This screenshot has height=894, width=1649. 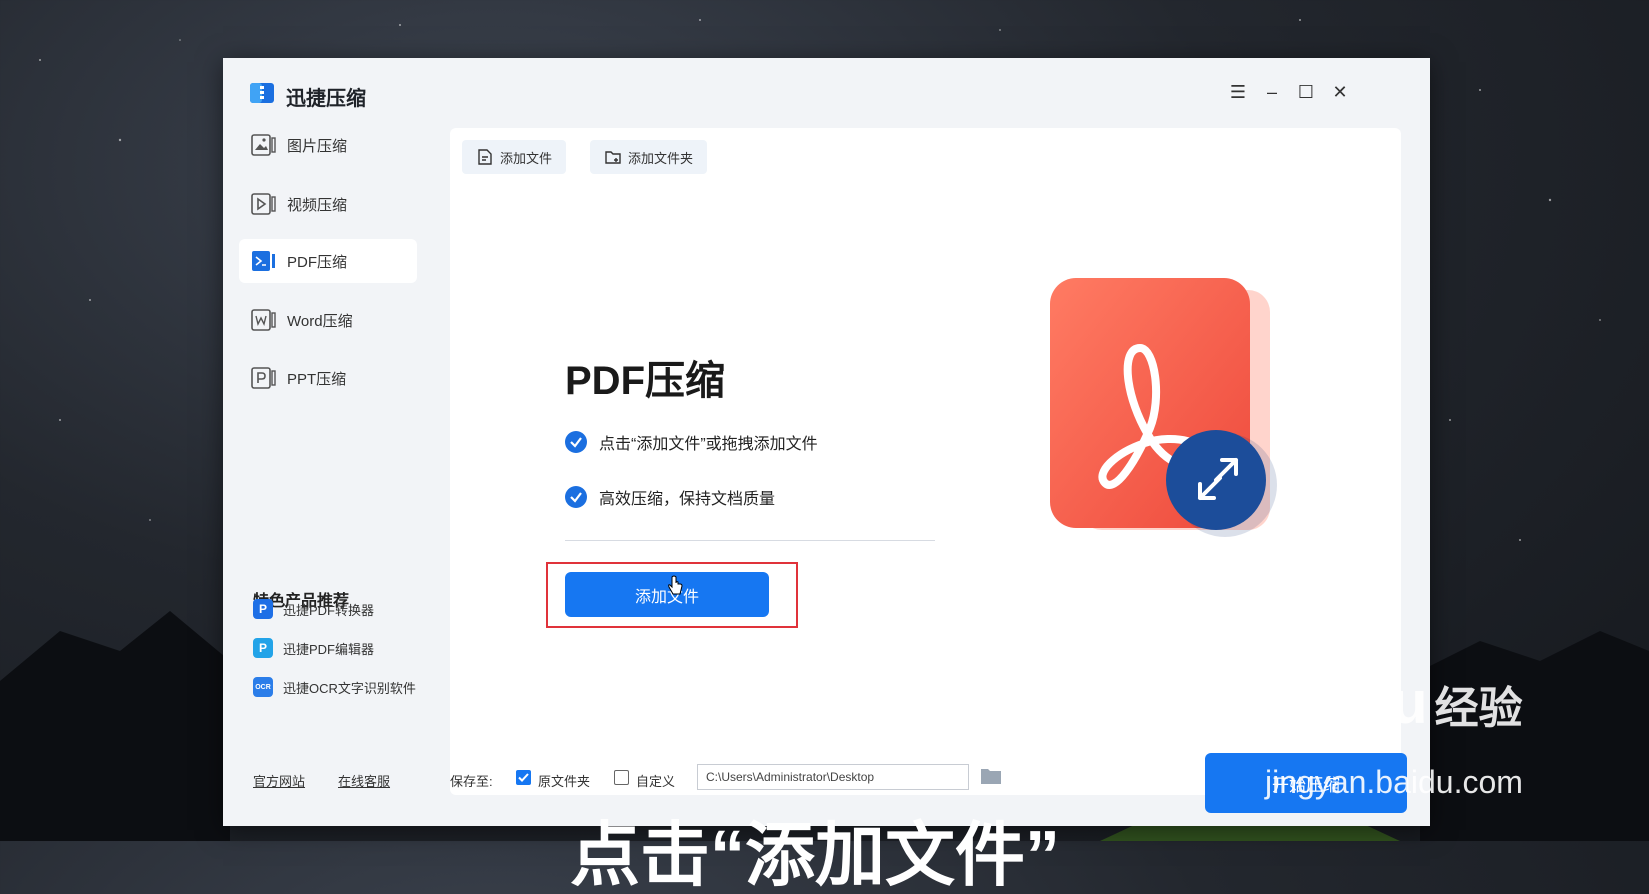 What do you see at coordinates (523, 777) in the screenshot?
I see `original-folder-checkbox` at bounding box center [523, 777].